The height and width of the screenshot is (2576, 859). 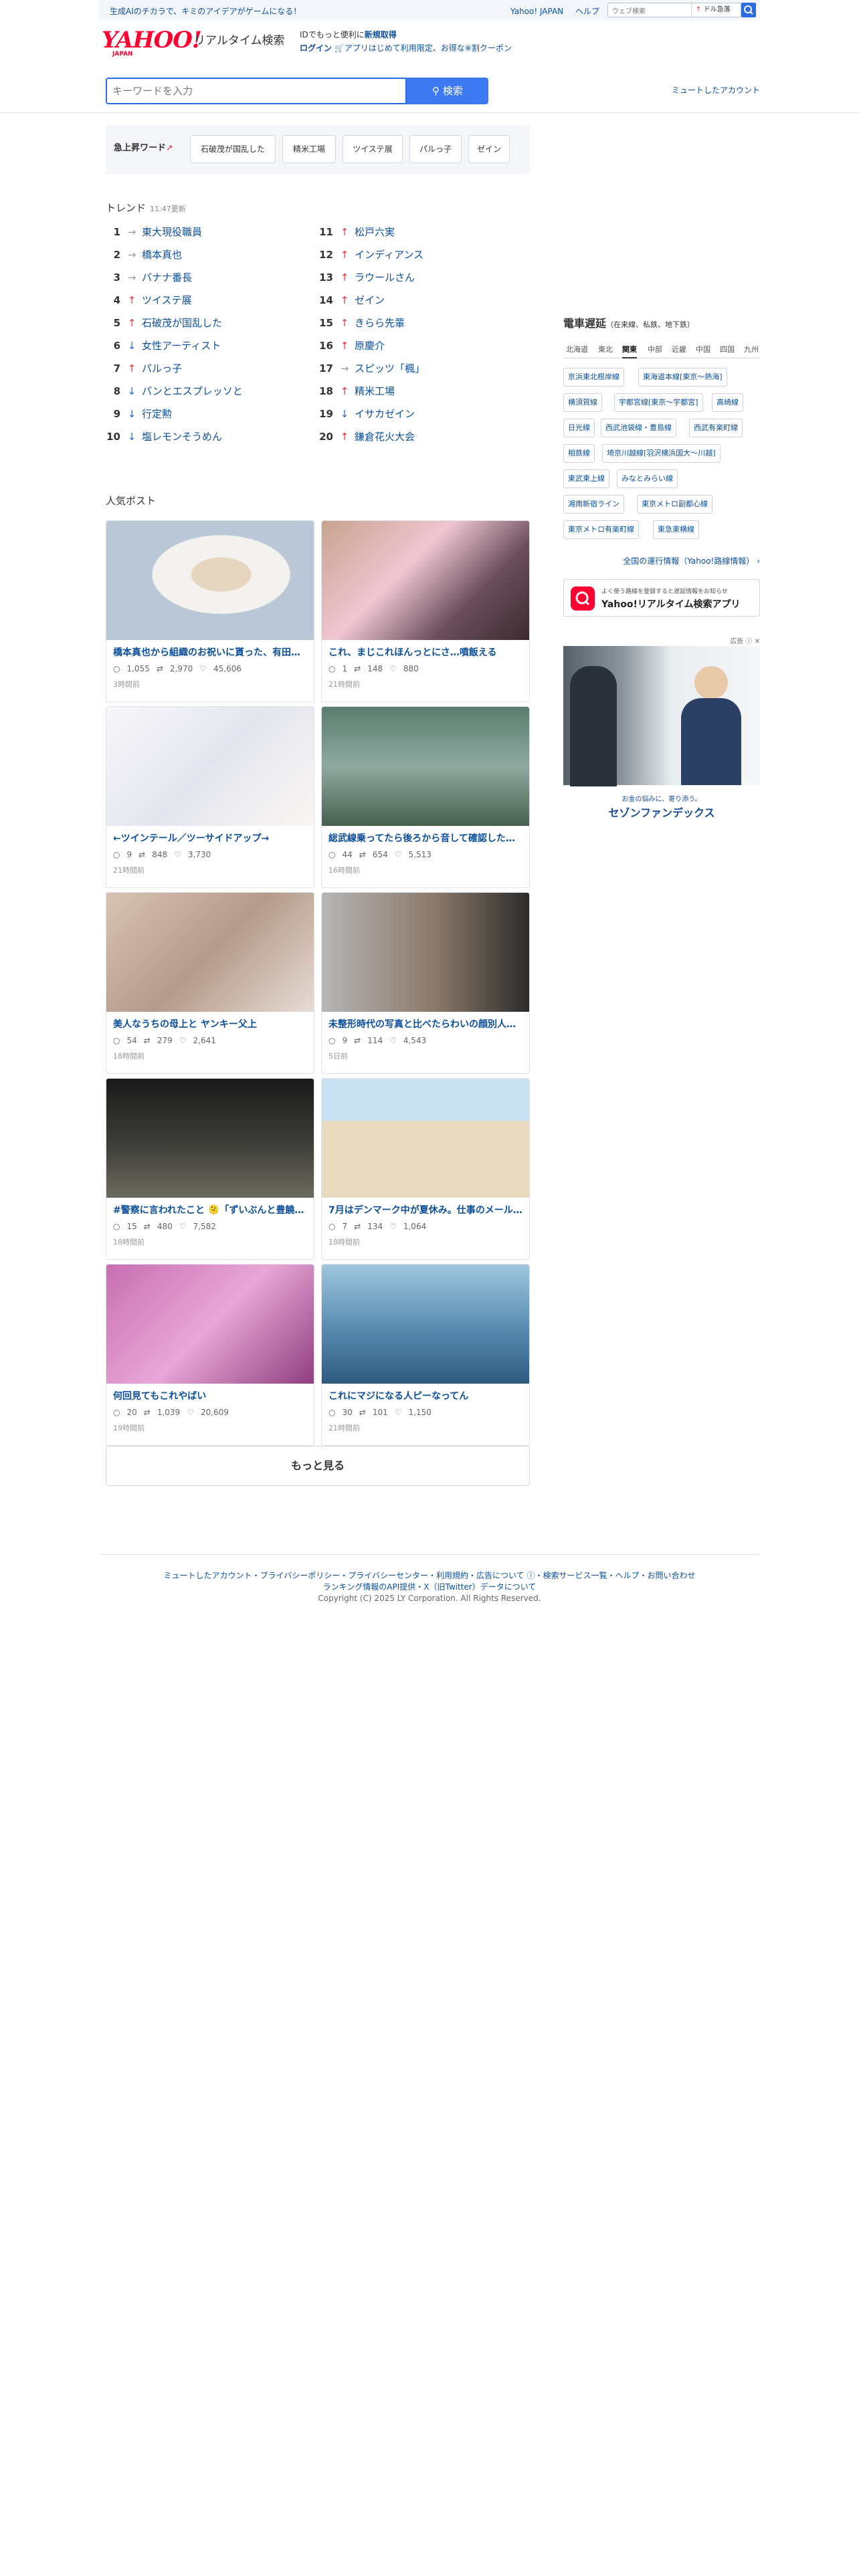 I want to click on post-card: ←ツインテール／ツーサイドアップ→ ○ 9 ⇄ 848 ♡ 3,730 21時間前, so click(x=210, y=797).